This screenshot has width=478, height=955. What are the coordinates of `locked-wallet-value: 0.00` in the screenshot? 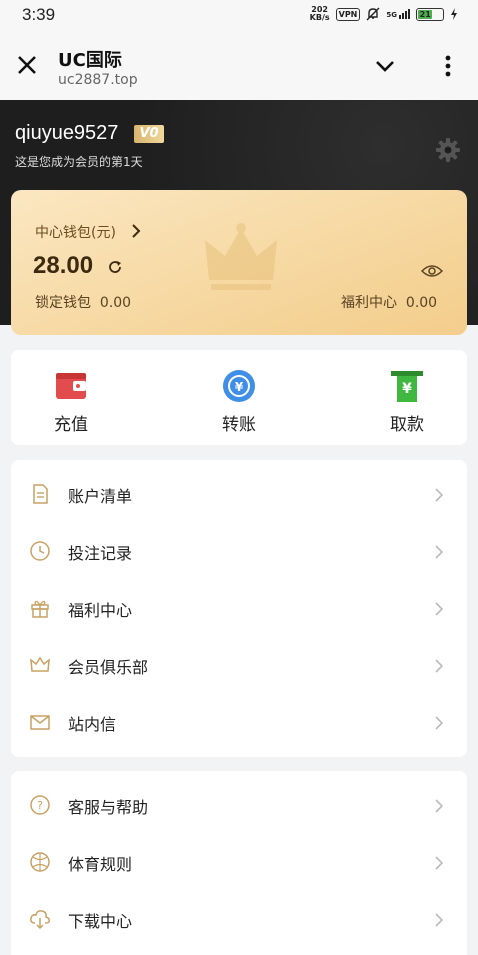 It's located at (115, 303).